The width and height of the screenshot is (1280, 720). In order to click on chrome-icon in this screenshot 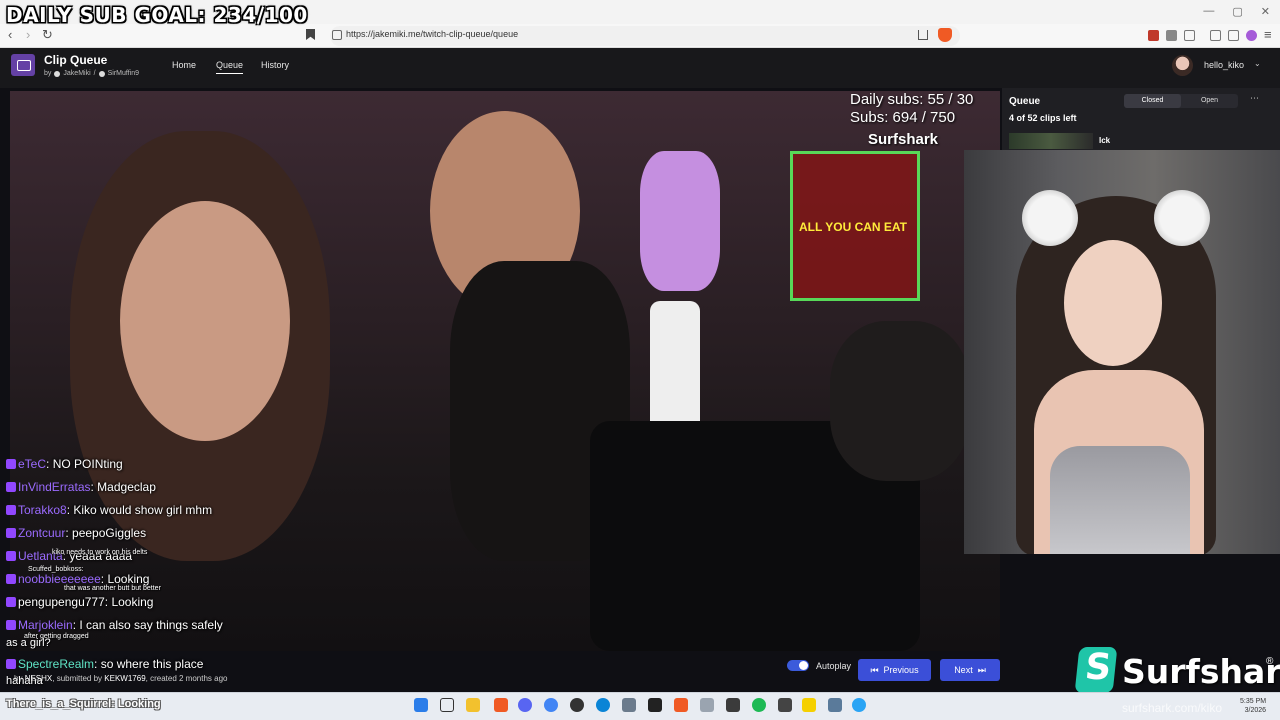, I will do `click(551, 705)`.